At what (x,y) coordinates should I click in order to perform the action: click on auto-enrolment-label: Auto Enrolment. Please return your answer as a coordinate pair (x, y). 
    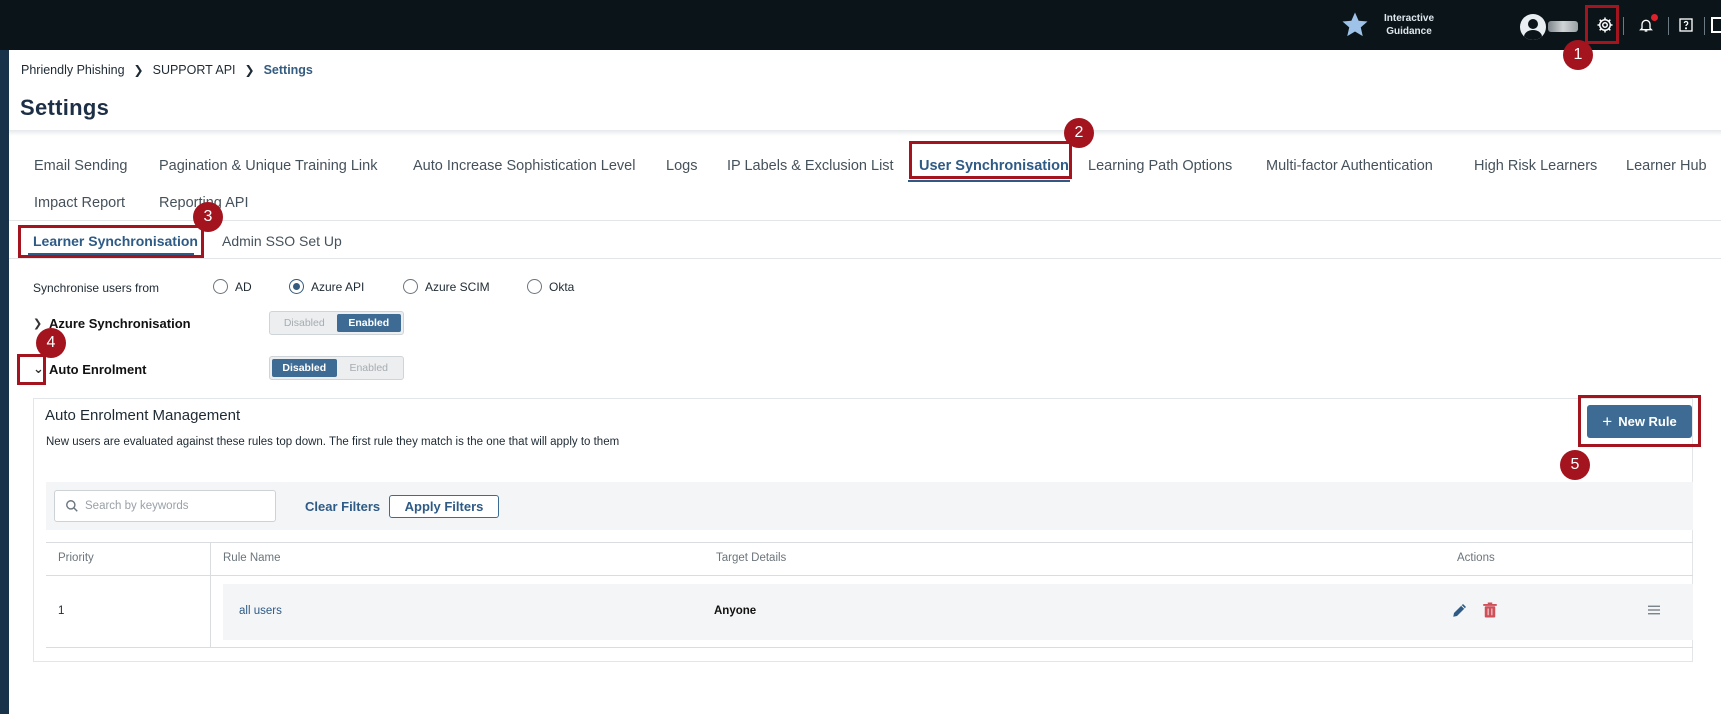
    Looking at the image, I should click on (98, 369).